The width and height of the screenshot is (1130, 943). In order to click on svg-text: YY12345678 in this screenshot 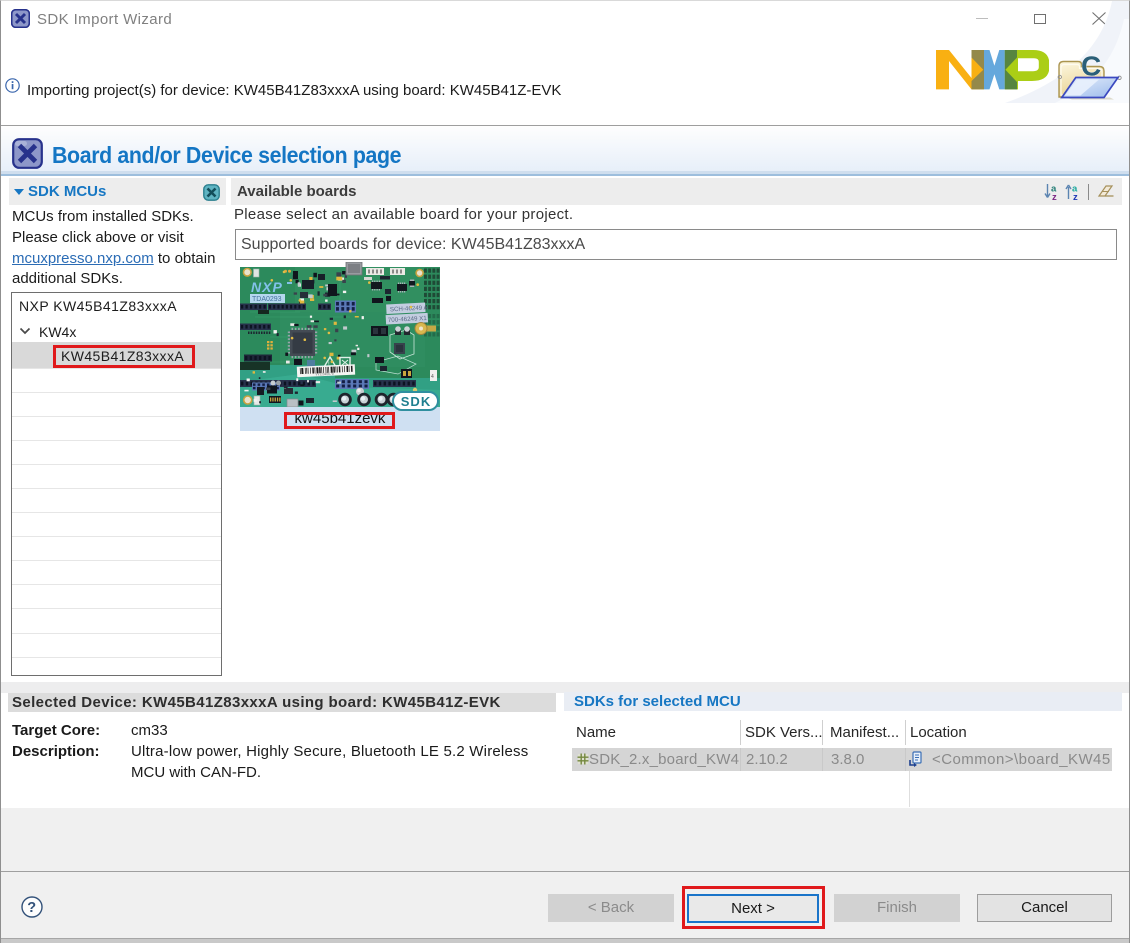, I will do `click(324, 374)`.